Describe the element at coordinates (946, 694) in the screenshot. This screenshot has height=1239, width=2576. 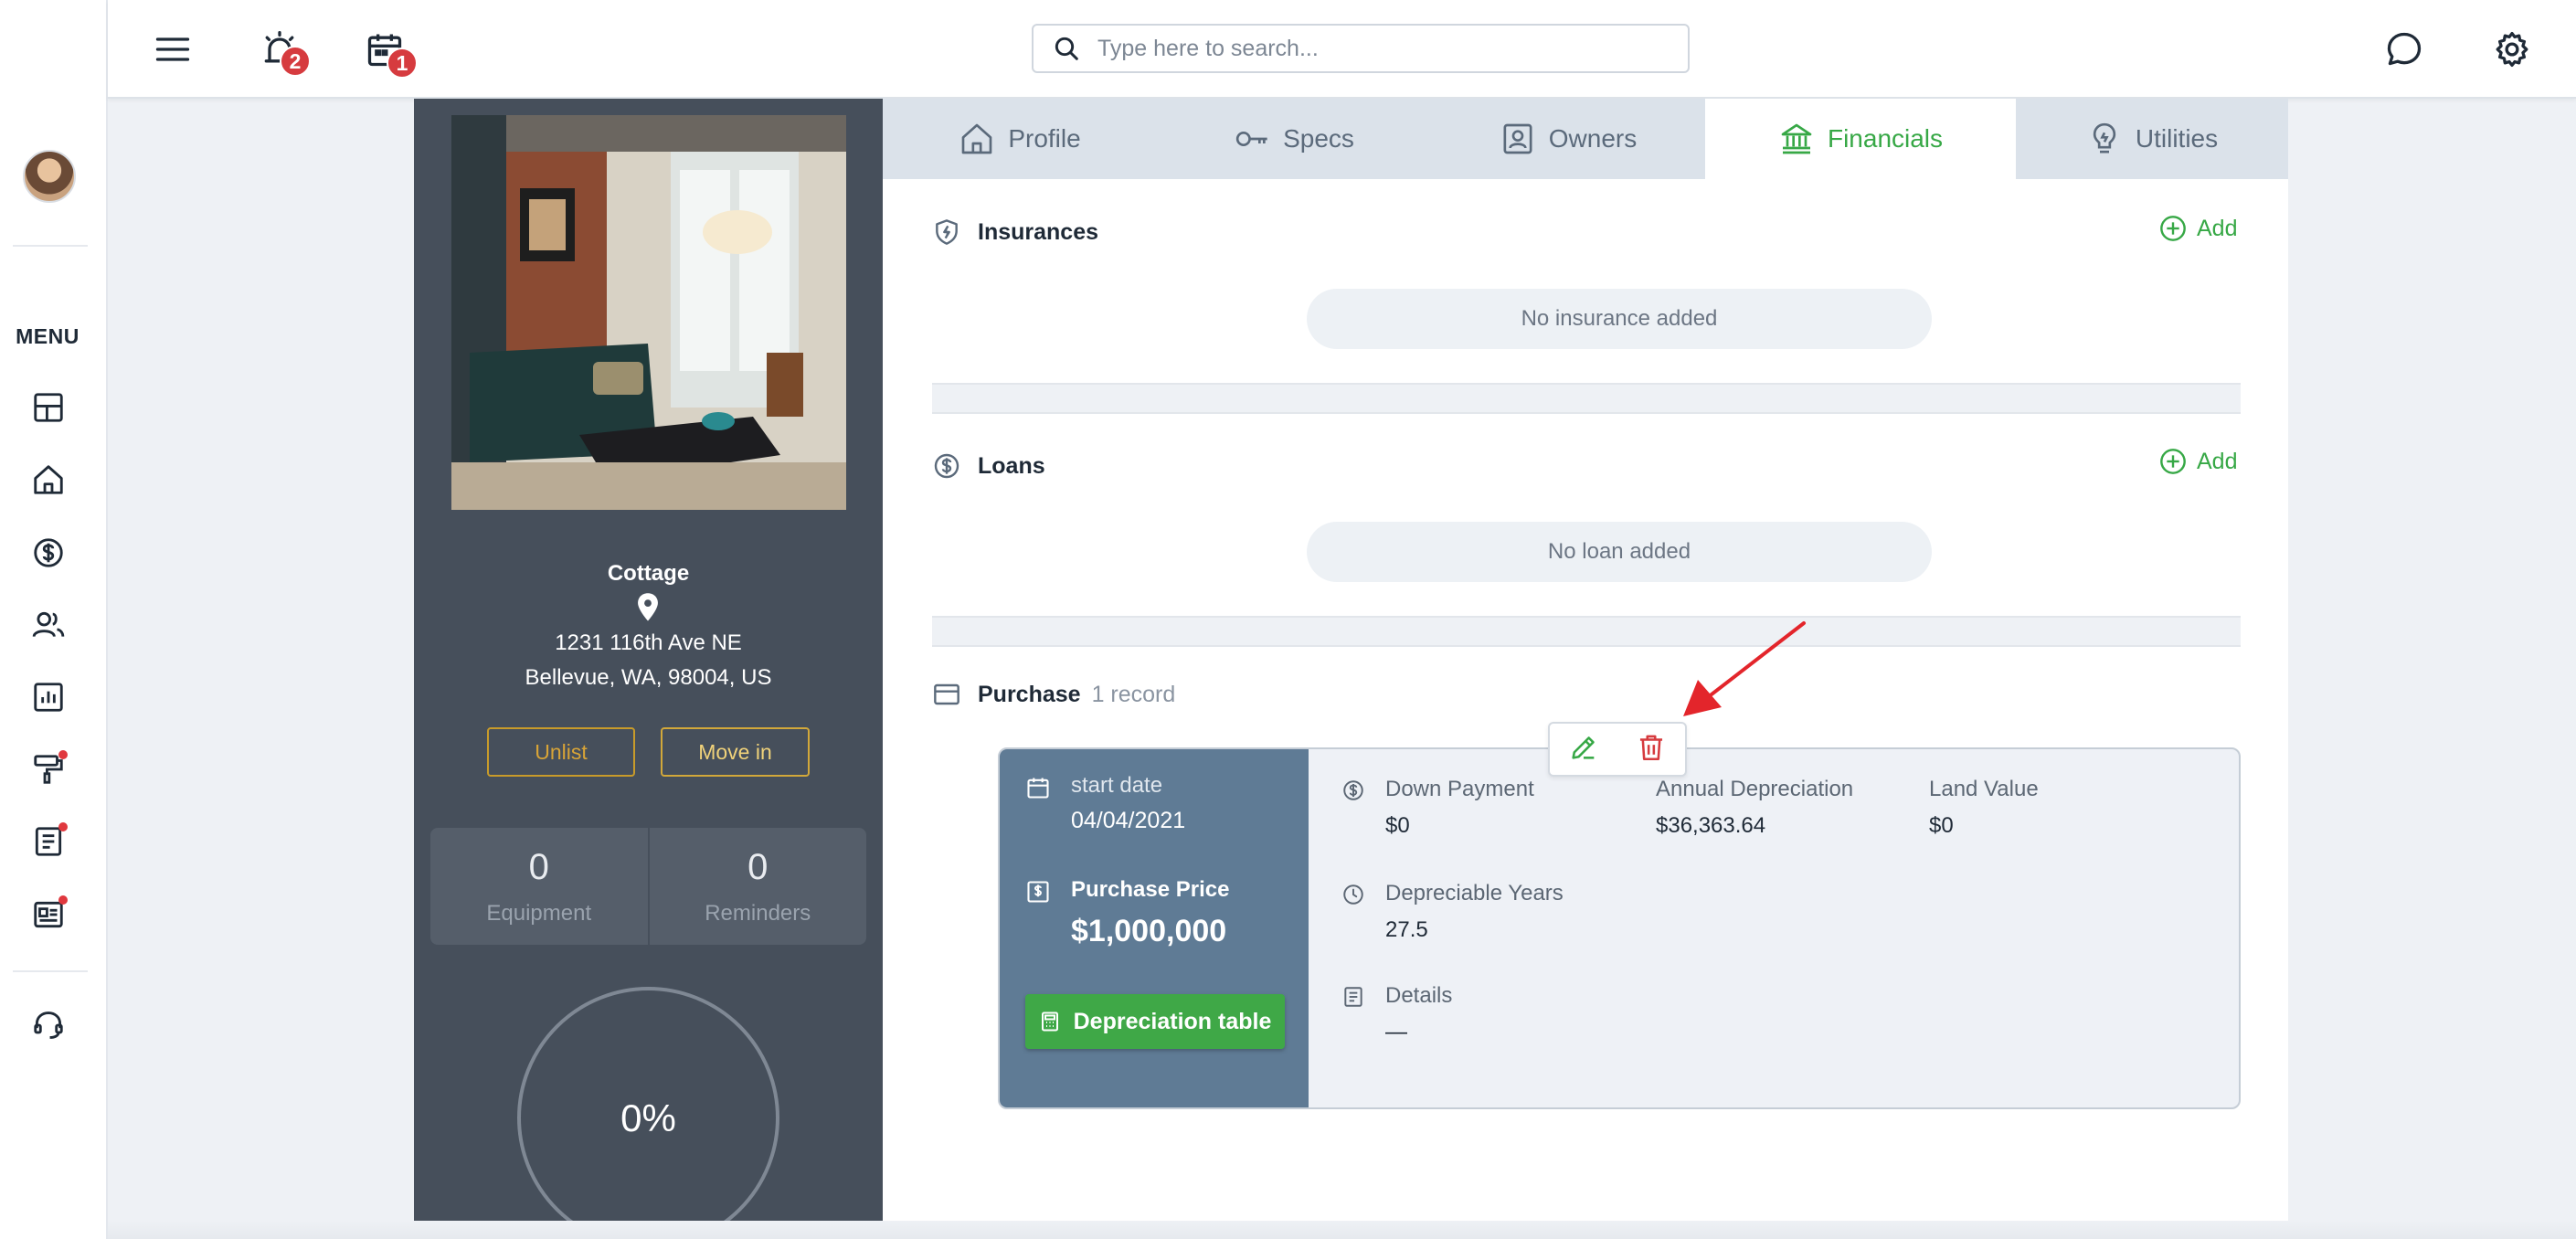
I see `card-icon` at that location.